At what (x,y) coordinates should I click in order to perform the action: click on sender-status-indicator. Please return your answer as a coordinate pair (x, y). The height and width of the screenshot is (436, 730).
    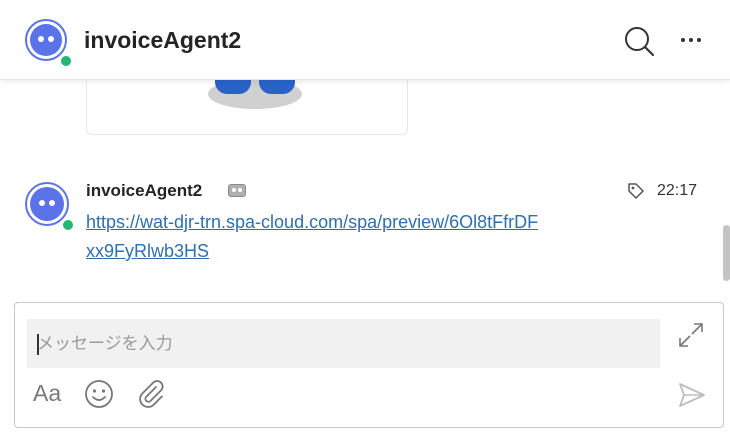
    Looking at the image, I should click on (68, 225).